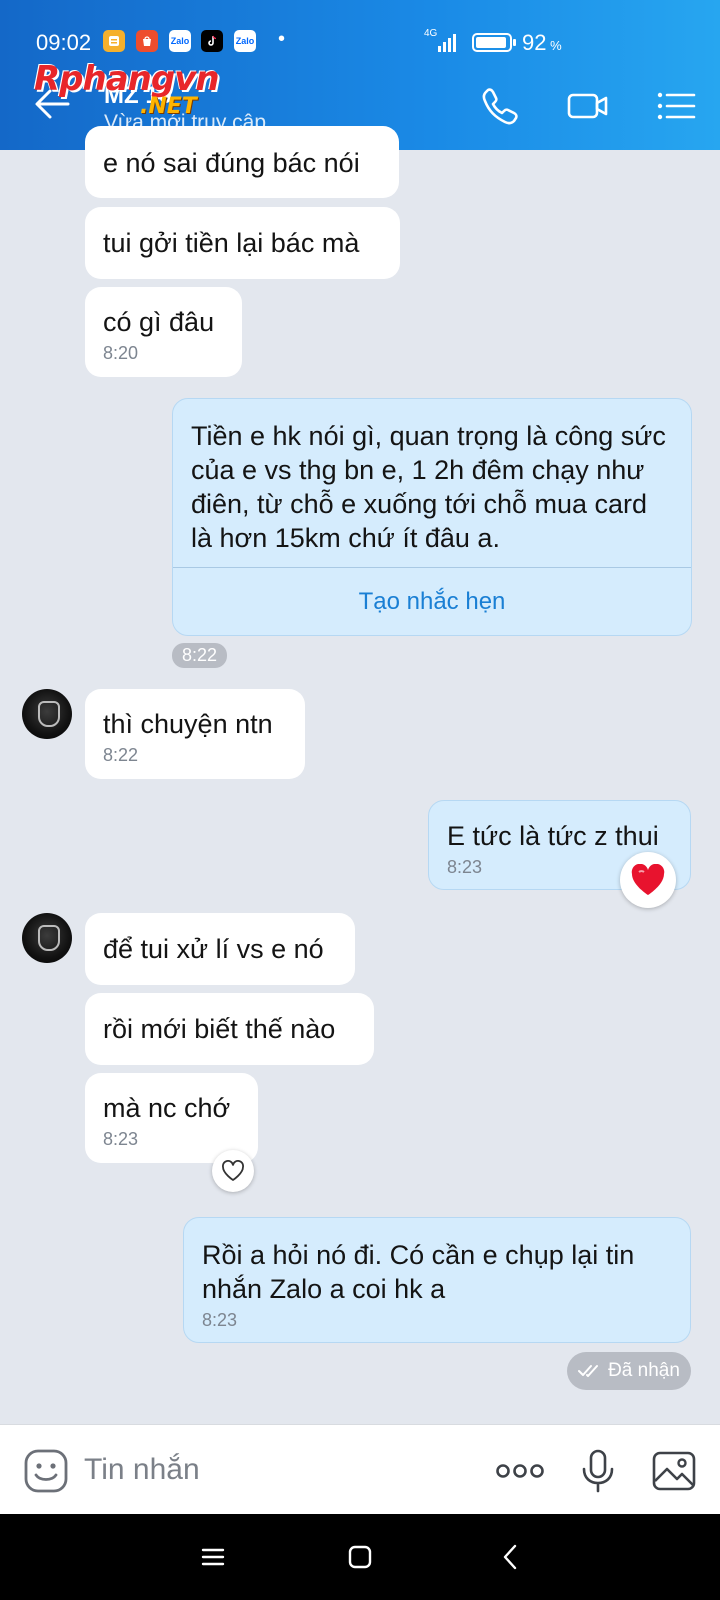 Image resolution: width=720 pixels, height=1600 pixels. Describe the element at coordinates (212, 41) in the screenshot. I see `tiktok-app-icon` at that location.